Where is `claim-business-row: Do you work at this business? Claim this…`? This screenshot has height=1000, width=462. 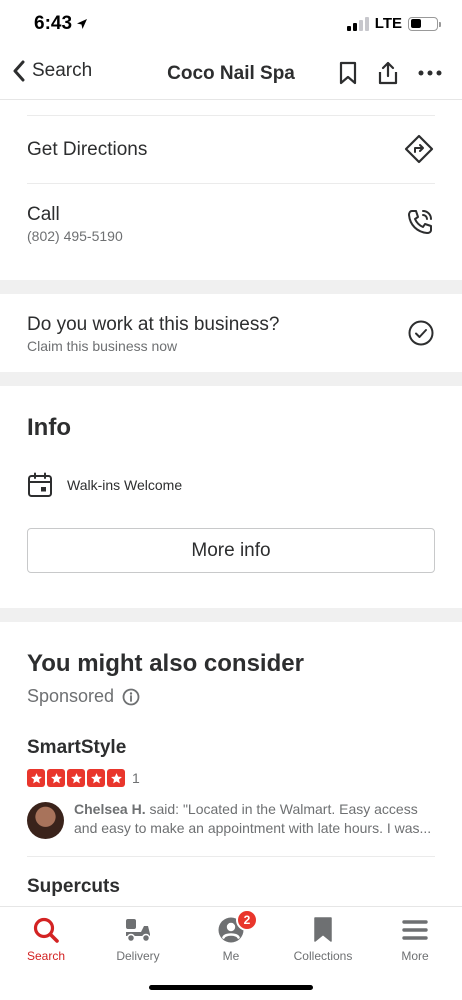
claim-business-row: Do you work at this business? Claim this… is located at coordinates (231, 333).